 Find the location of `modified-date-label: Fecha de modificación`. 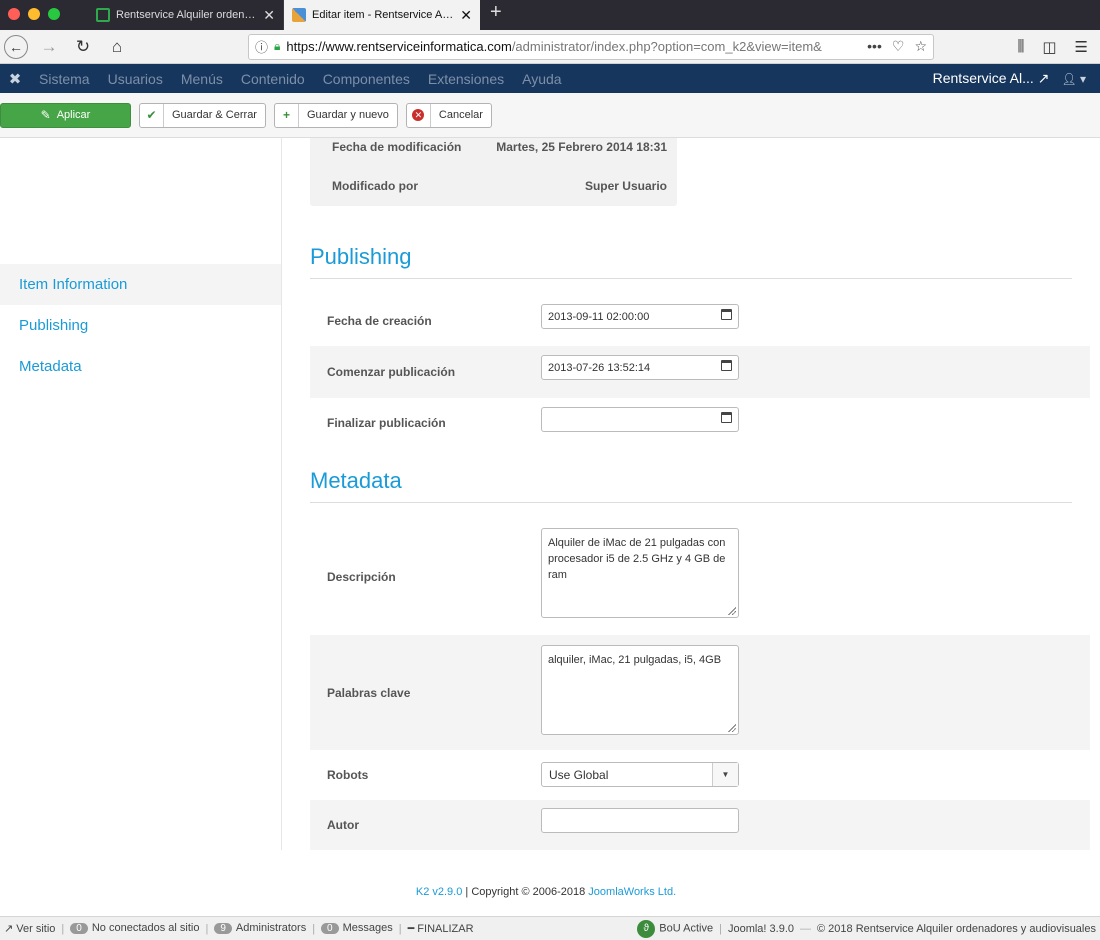

modified-date-label: Fecha de modificación is located at coordinates (397, 147).